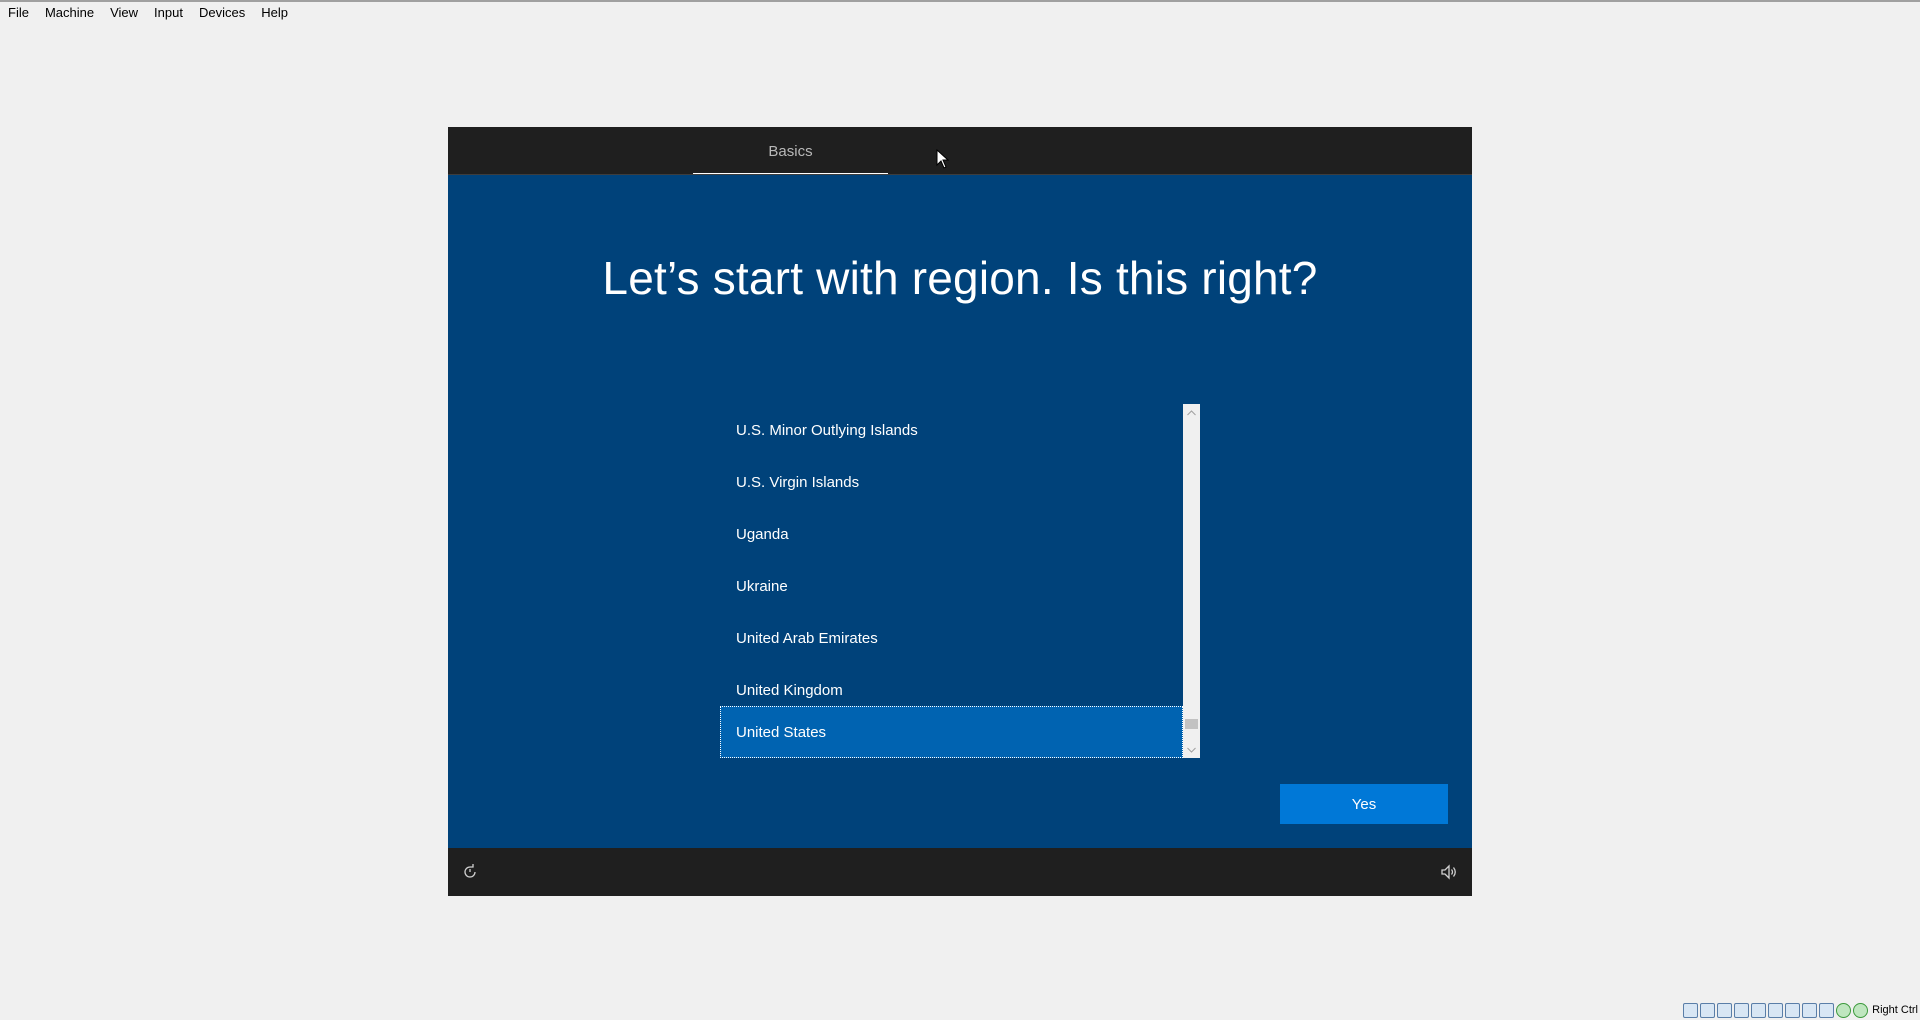 This screenshot has height=1020, width=1920. Describe the element at coordinates (960, 872) in the screenshot. I see `oobe-footer` at that location.